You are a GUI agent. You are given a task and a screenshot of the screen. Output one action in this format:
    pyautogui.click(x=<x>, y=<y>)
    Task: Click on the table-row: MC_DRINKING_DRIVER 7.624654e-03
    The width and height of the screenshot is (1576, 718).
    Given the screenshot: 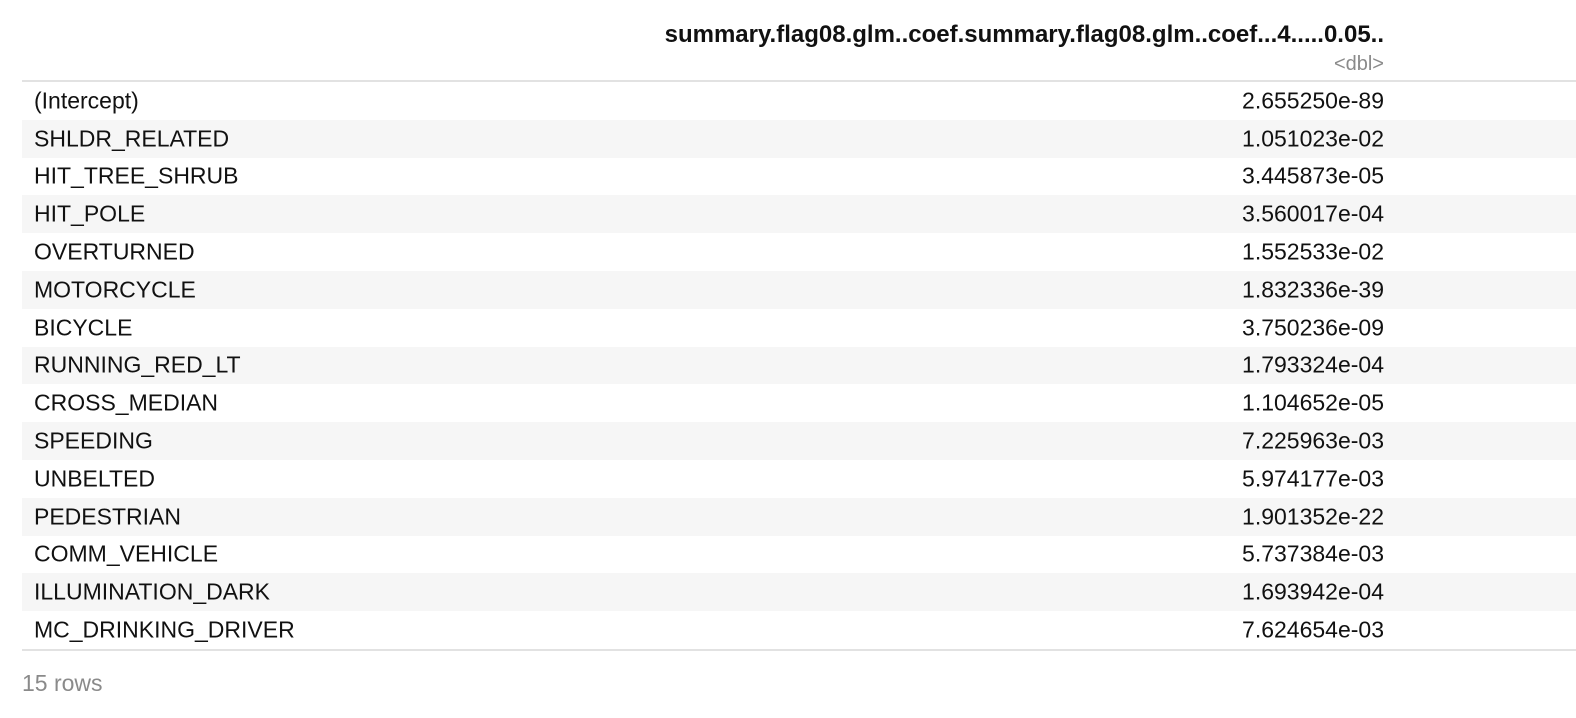 What is the action you would take?
    pyautogui.click(x=799, y=630)
    